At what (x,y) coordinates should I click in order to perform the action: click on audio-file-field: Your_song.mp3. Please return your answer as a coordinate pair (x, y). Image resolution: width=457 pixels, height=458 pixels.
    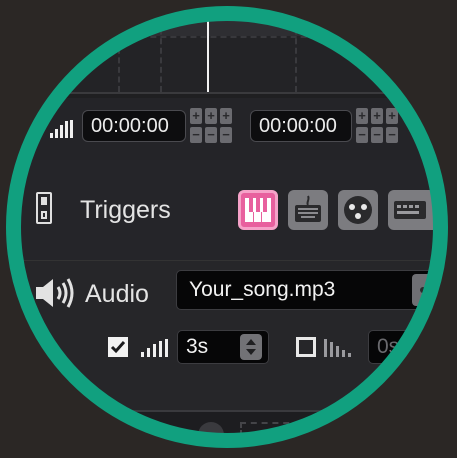
    Looking at the image, I should click on (308, 290).